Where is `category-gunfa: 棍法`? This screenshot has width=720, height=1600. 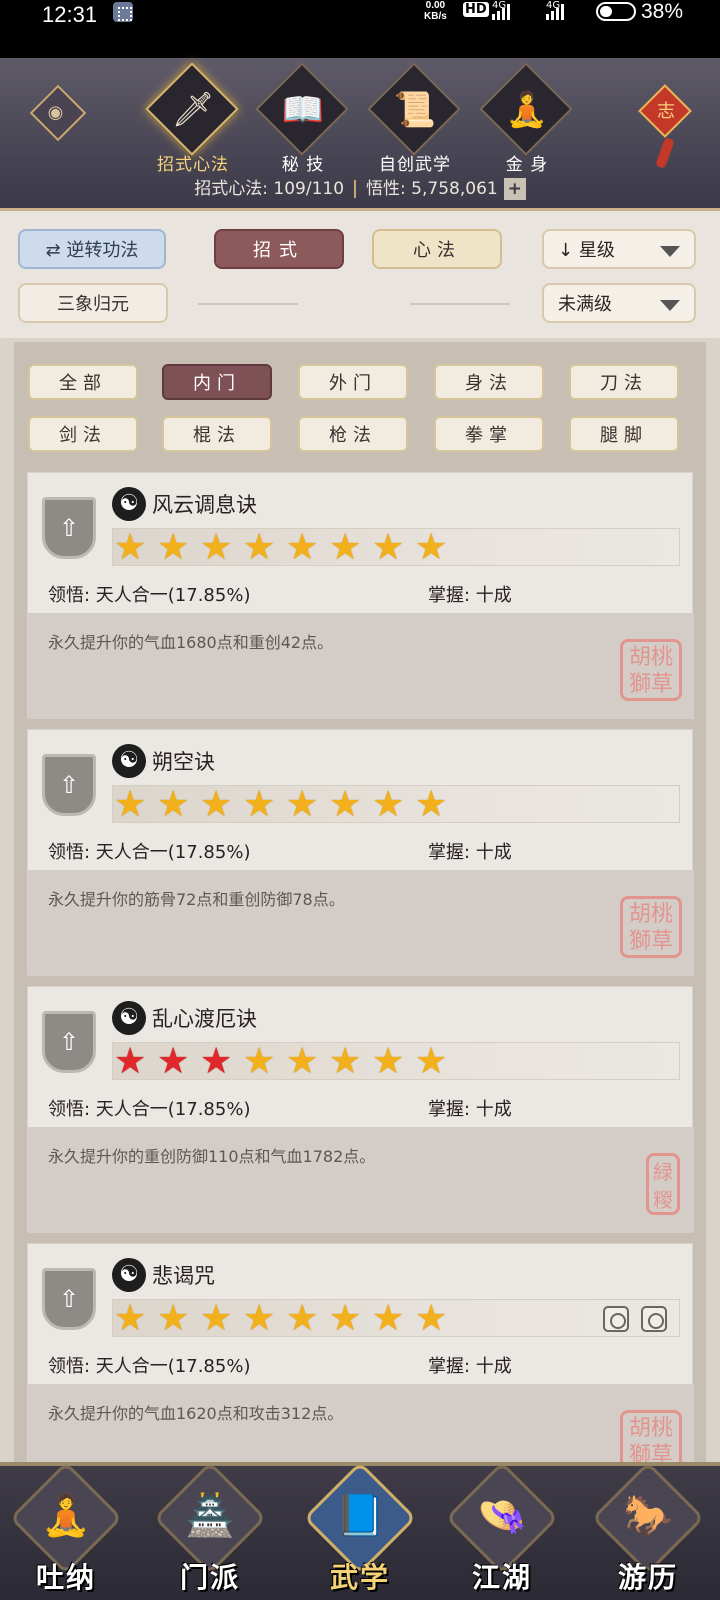 category-gunfa: 棍法 is located at coordinates (217, 434).